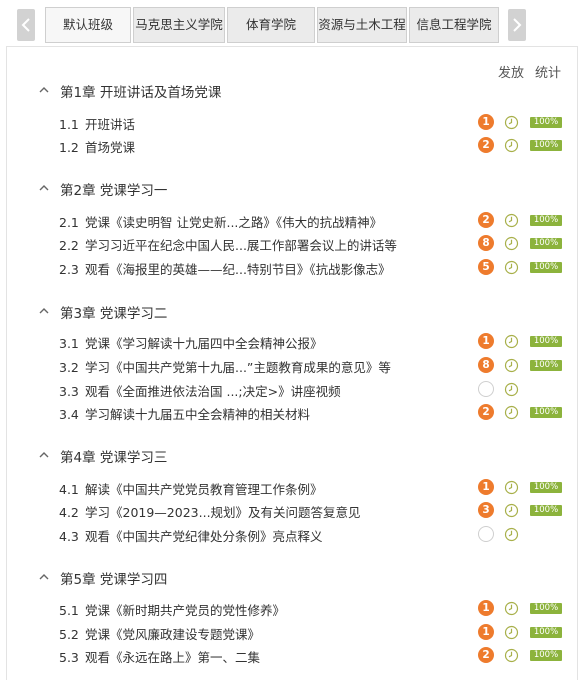  What do you see at coordinates (88, 25) in the screenshot?
I see `tab-default-class: 默认班级` at bounding box center [88, 25].